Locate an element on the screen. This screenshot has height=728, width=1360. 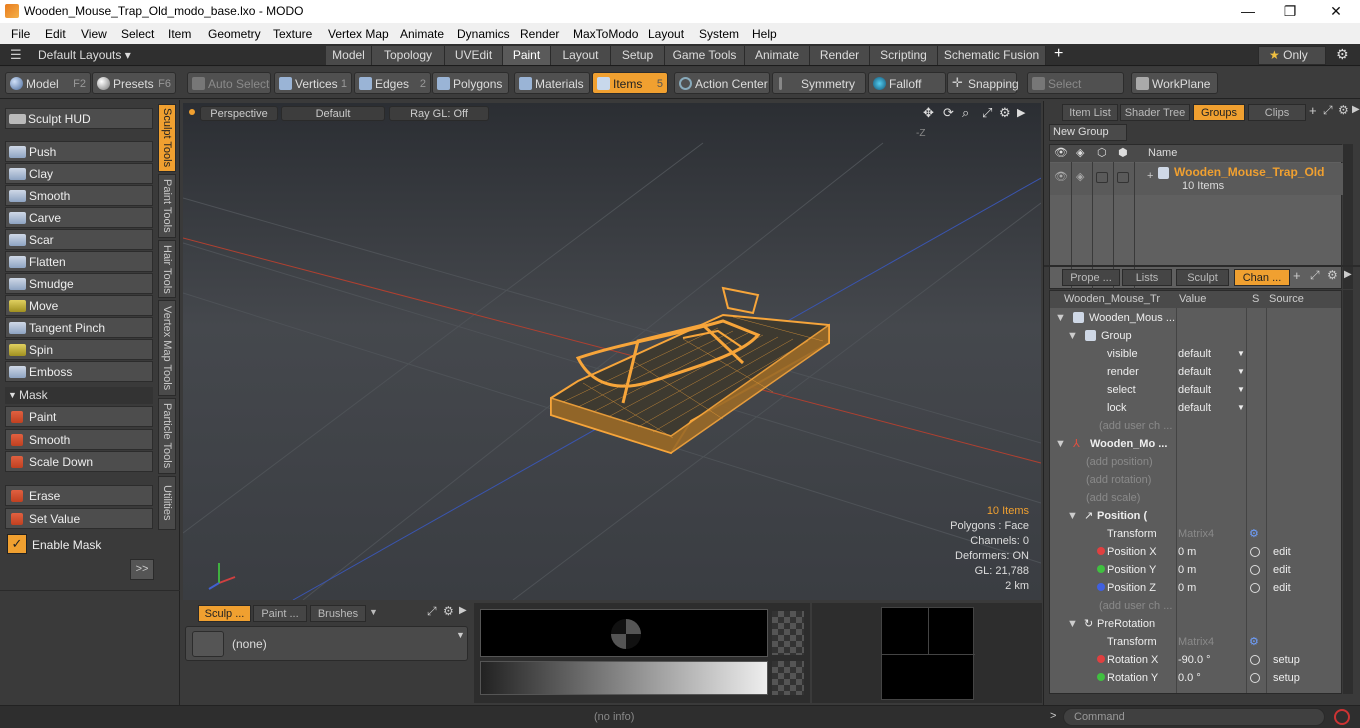
channels-scrollbar is located at coordinates (1348, 492).